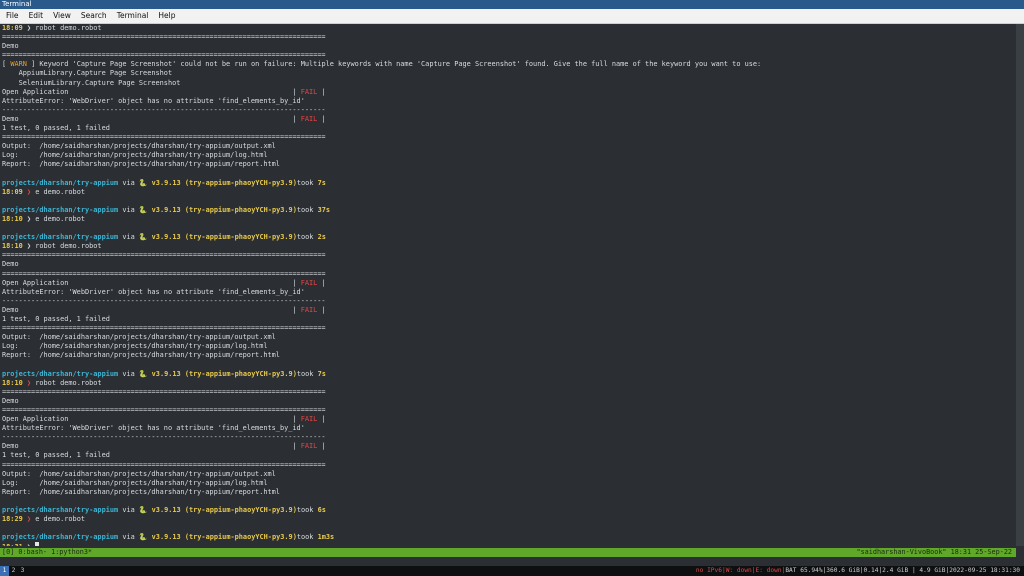 The height and width of the screenshot is (576, 1024). Describe the element at coordinates (509, 446) in the screenshot. I see `terminal-line: Demo | FAIL |` at that location.